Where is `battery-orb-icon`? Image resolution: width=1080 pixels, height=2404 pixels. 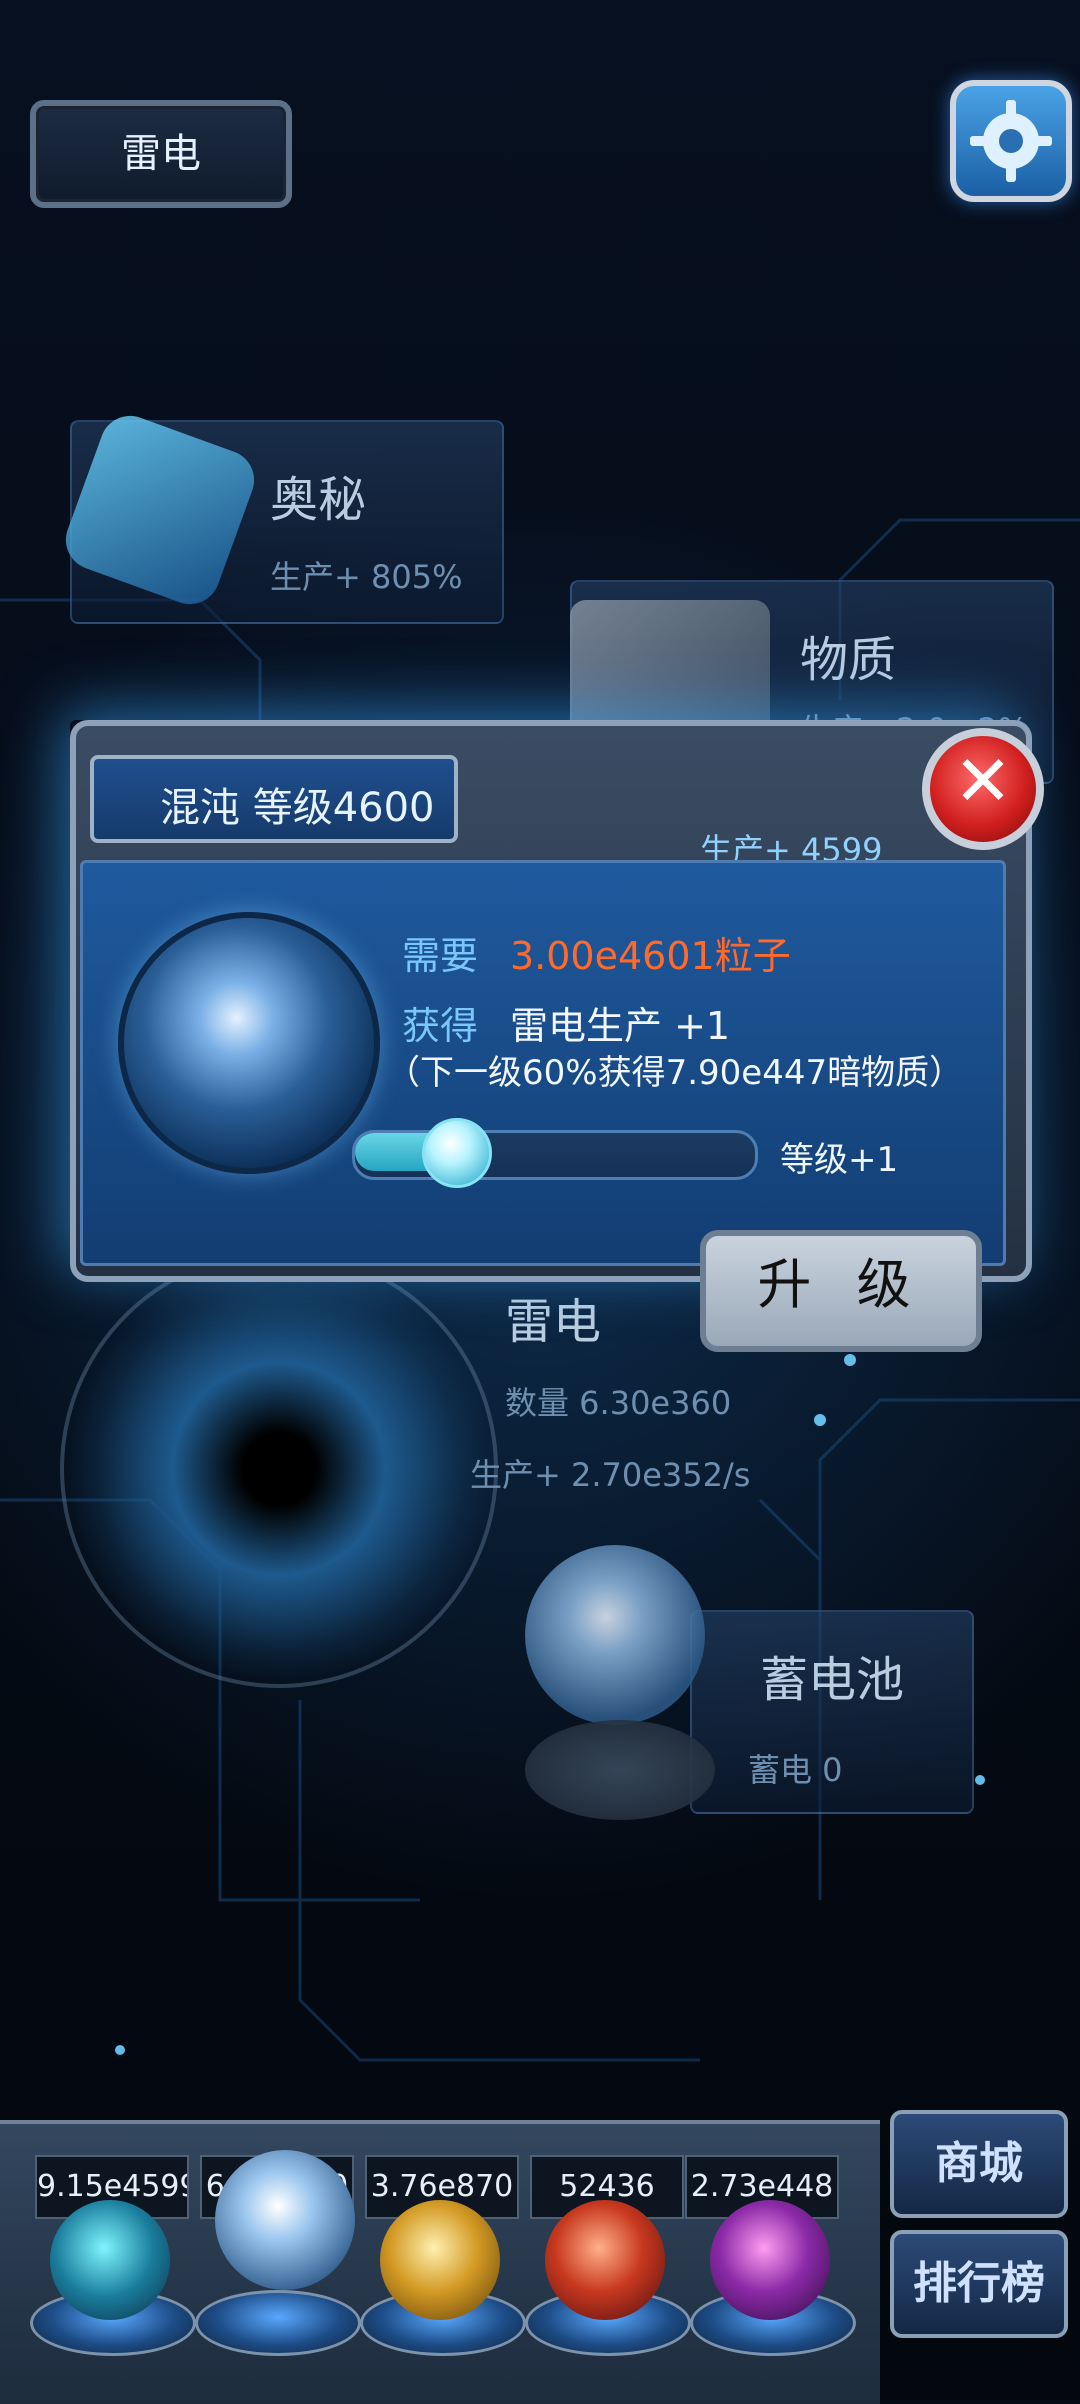
battery-orb-icon is located at coordinates (615, 1635).